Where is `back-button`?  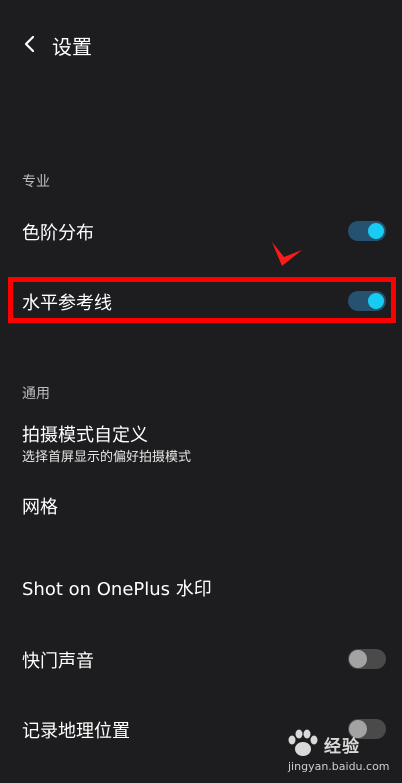
back-button is located at coordinates (30, 44).